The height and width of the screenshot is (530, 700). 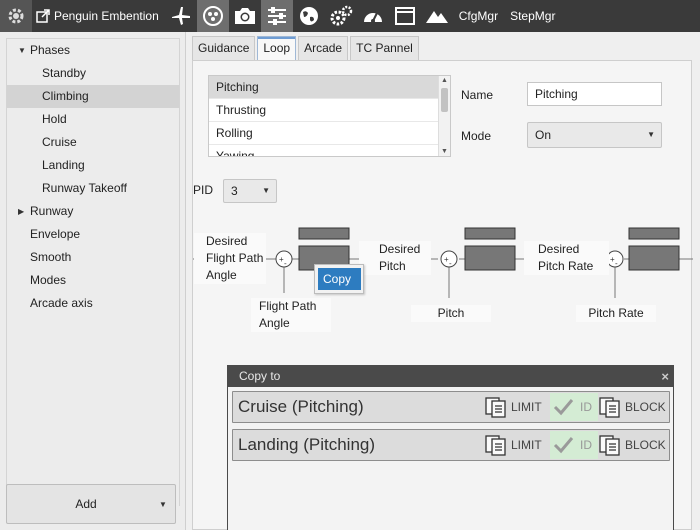 I want to click on tree-item-runway: ▶ Runway, so click(x=93, y=211).